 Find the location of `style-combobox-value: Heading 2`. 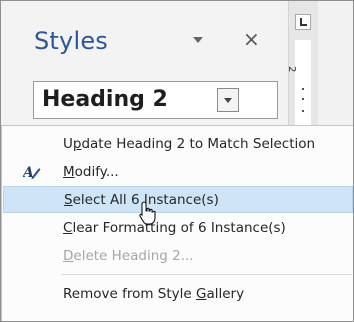

style-combobox-value: Heading 2 is located at coordinates (105, 99).